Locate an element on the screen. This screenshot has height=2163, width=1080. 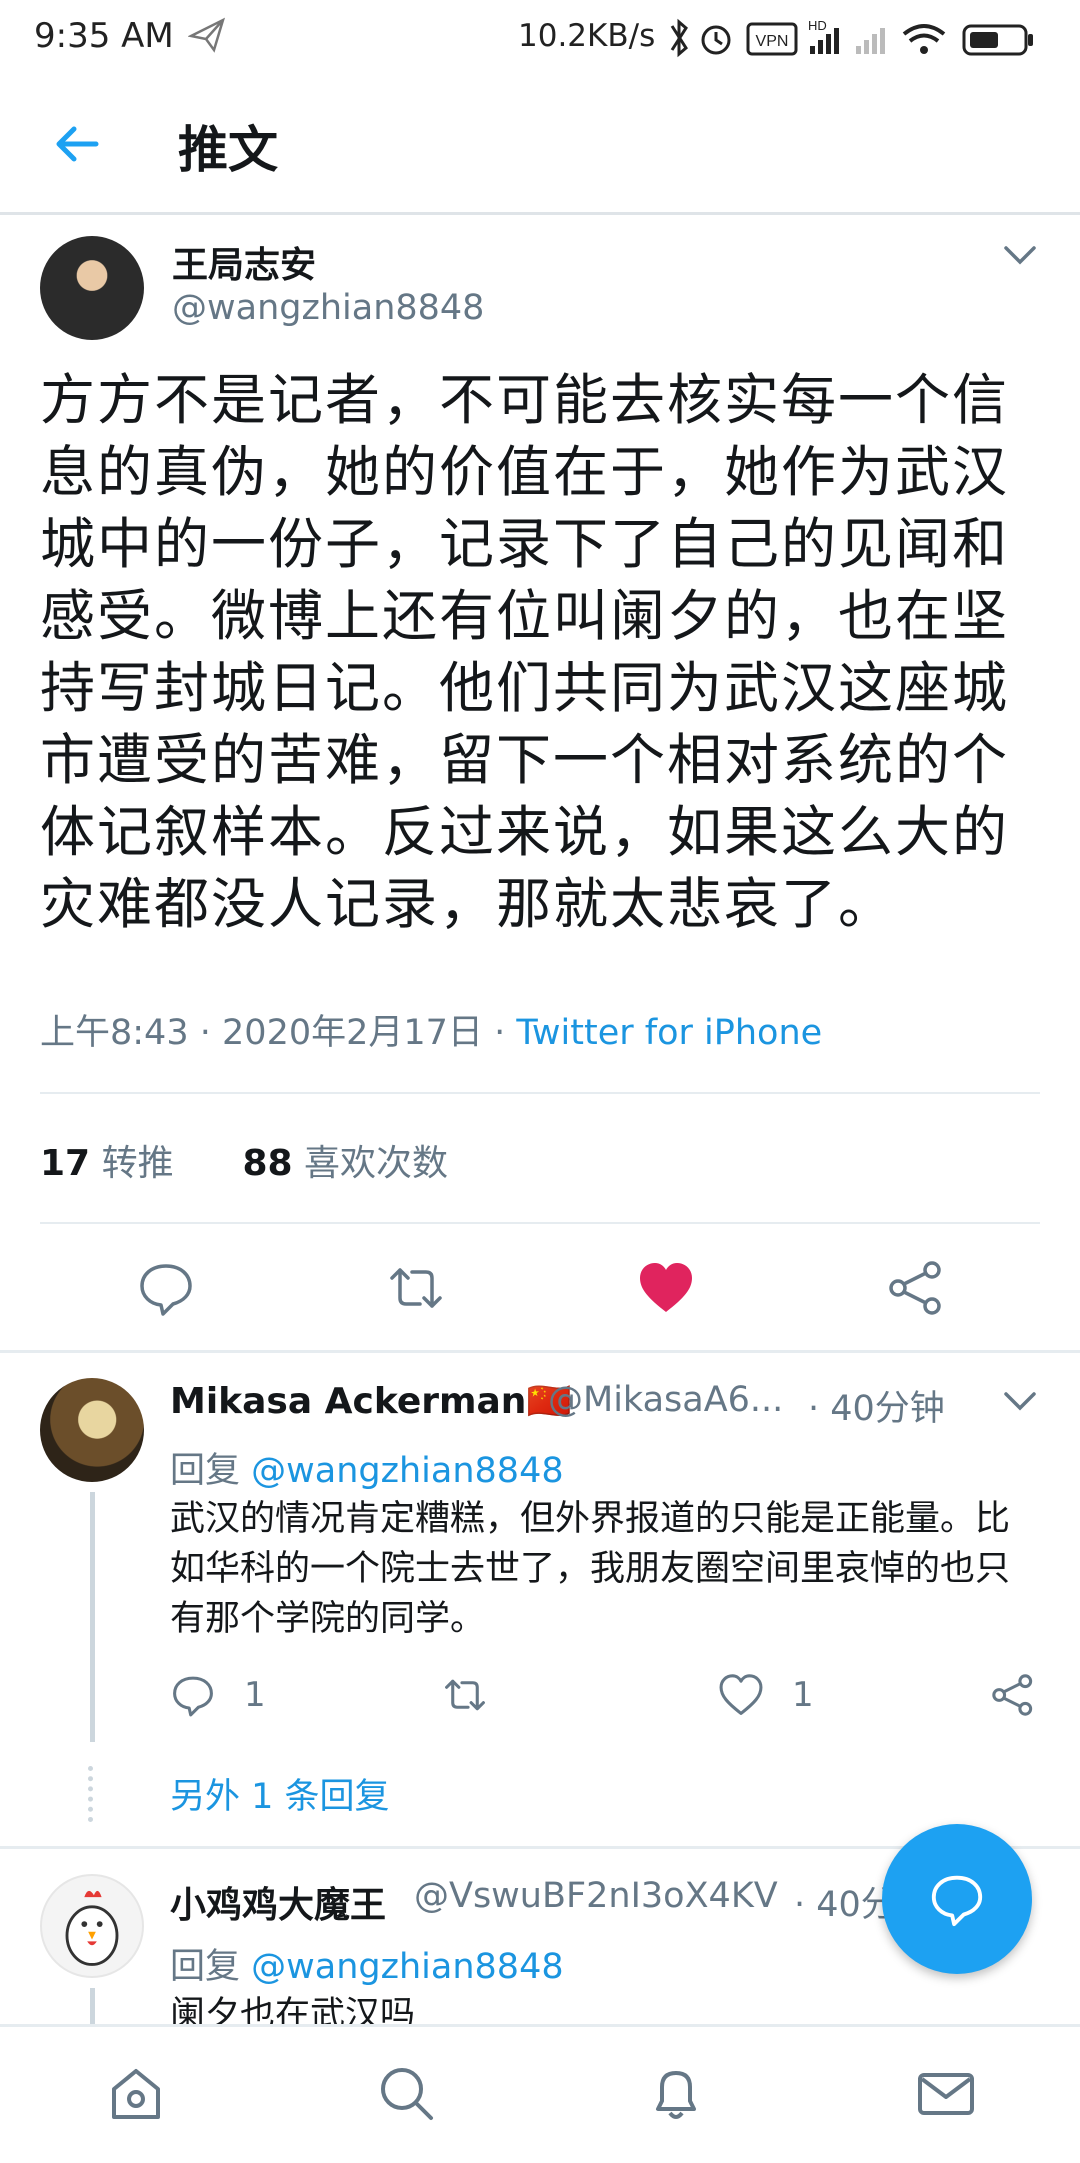
signal-icon: HD is located at coordinates (846, 36).